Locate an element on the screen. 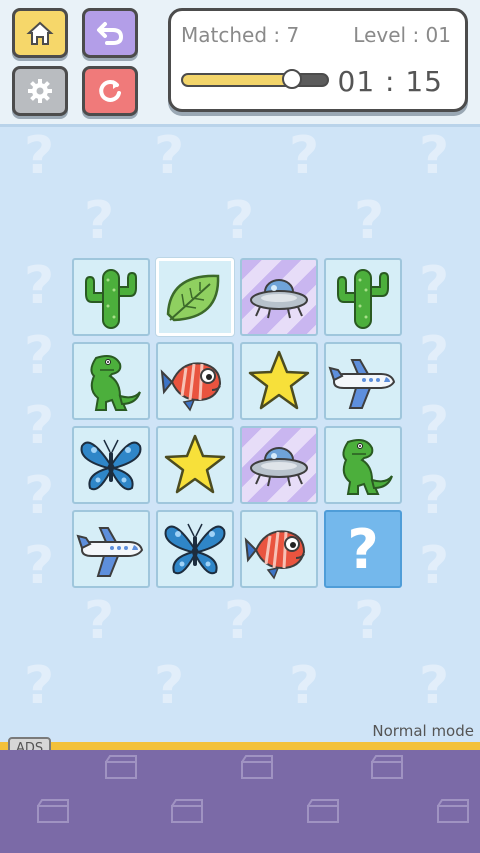 This screenshot has height=853, width=480. question-mark-icon: ? is located at coordinates (363, 549).